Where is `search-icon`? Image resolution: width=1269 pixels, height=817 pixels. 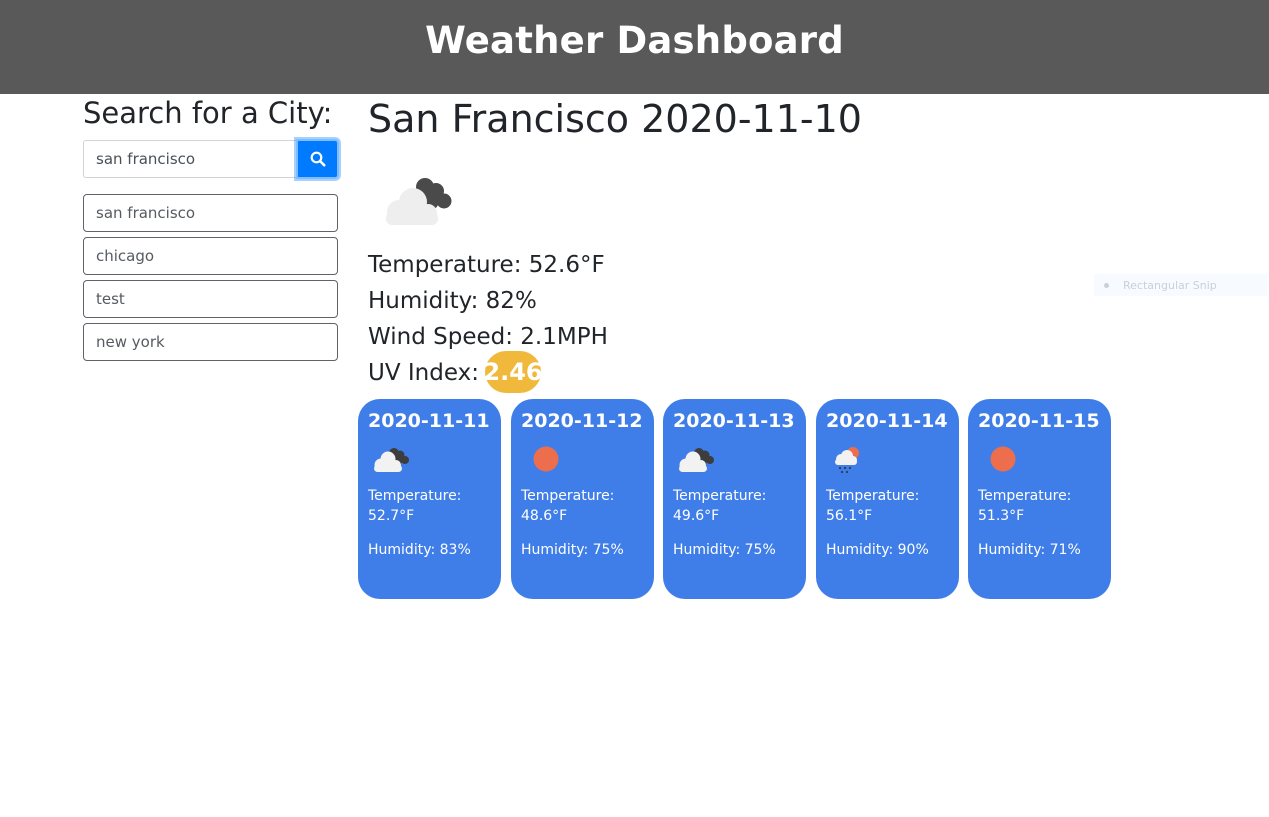 search-icon is located at coordinates (317, 159).